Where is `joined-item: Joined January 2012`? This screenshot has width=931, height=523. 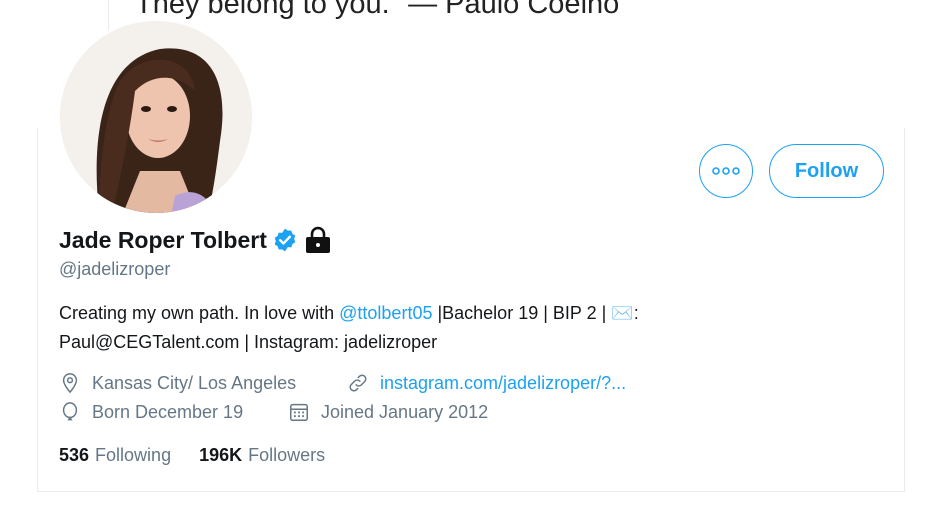 joined-item: Joined January 2012 is located at coordinates (388, 412).